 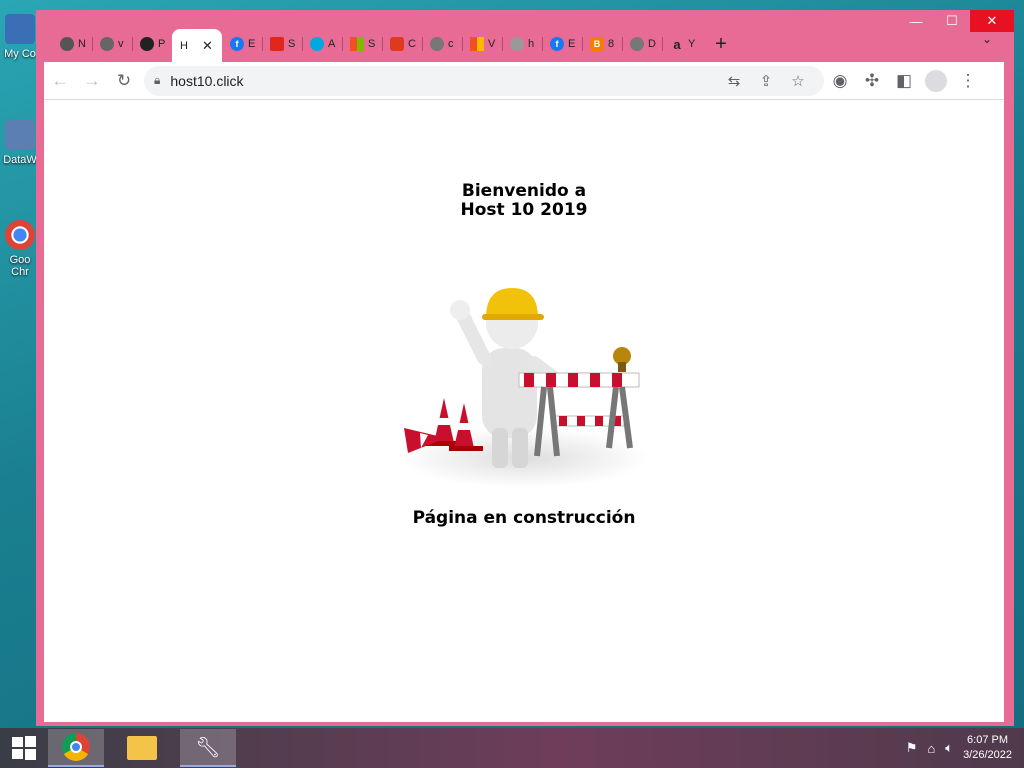 What do you see at coordinates (936, 81) in the screenshot?
I see `profile-avatar-icon` at bounding box center [936, 81].